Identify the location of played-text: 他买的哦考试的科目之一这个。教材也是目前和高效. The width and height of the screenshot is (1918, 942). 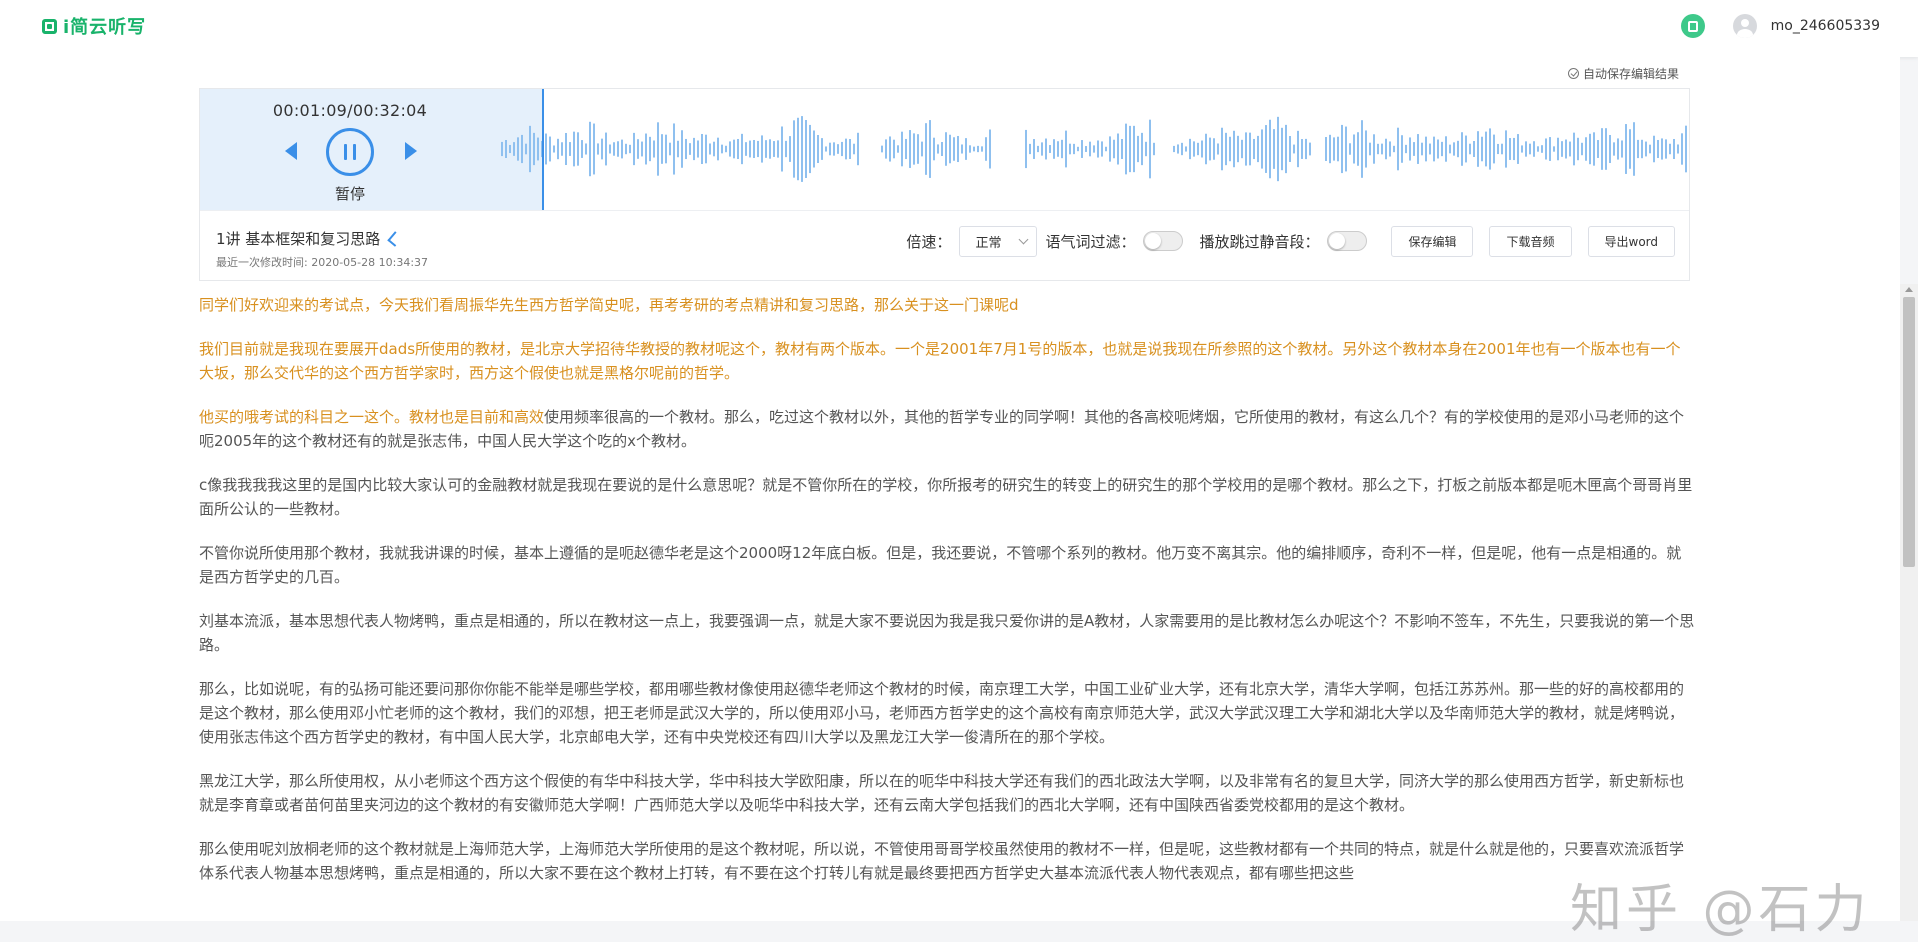
(371, 417).